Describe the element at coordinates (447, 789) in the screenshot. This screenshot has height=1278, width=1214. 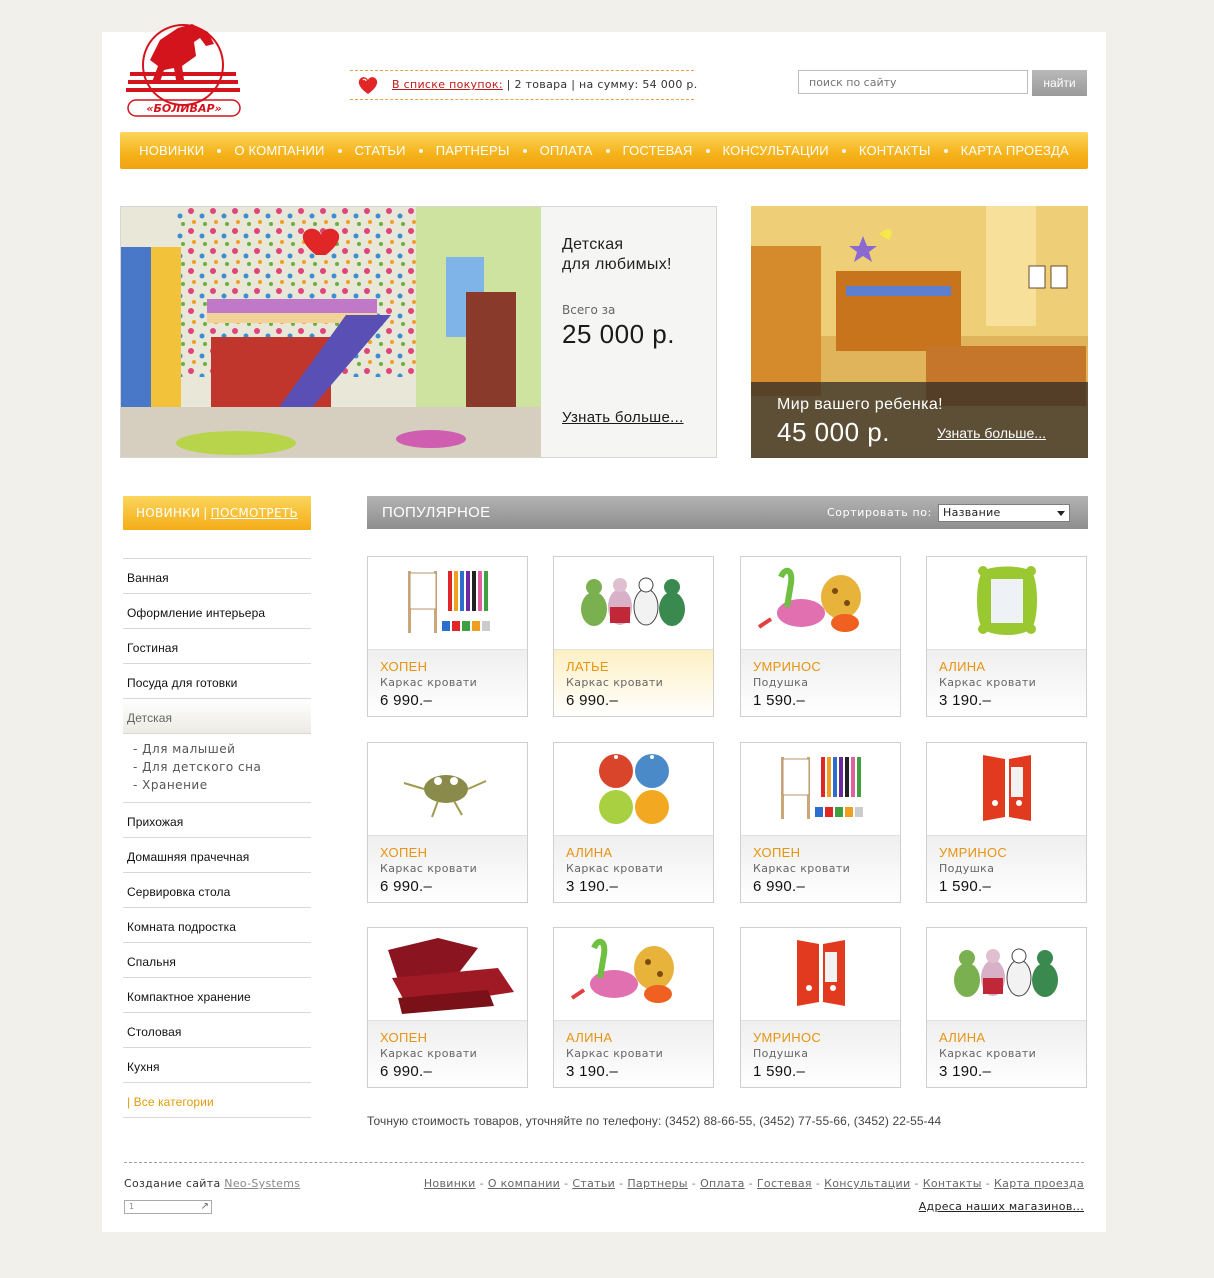
I see `frog-toy-icon` at that location.